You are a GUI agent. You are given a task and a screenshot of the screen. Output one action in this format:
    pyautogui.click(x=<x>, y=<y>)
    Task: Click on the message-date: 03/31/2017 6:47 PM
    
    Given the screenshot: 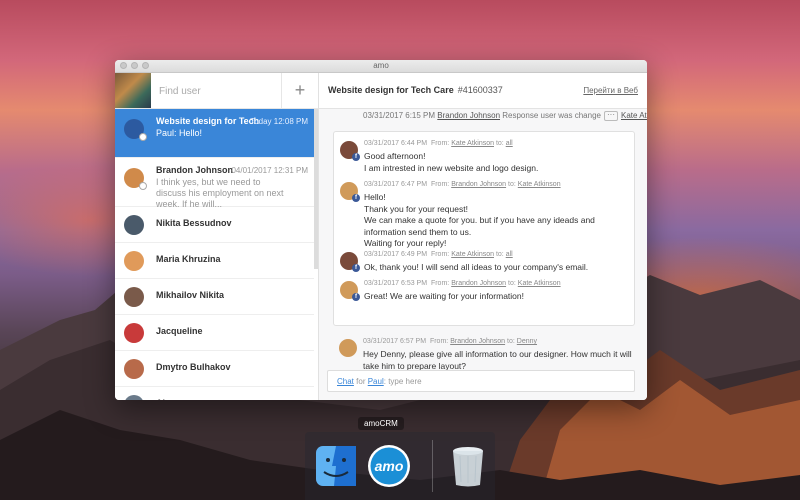 What is the action you would take?
    pyautogui.click(x=396, y=184)
    